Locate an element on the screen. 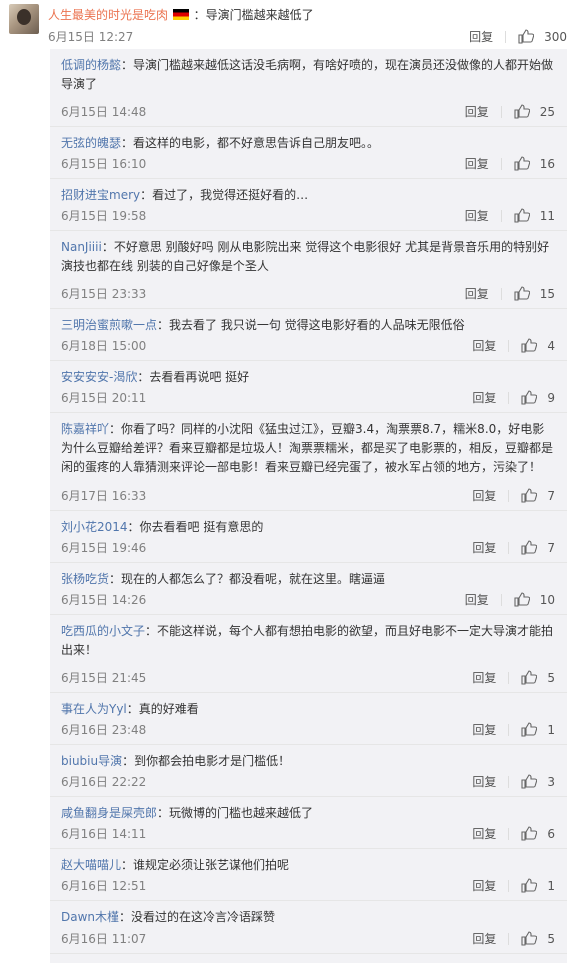 The height and width of the screenshot is (963, 573). reply-item: 赵大喵喵儿：谁规定必须让张艺谋他们拍呢 6月16日 12:51 回复 1 is located at coordinates (308, 875).